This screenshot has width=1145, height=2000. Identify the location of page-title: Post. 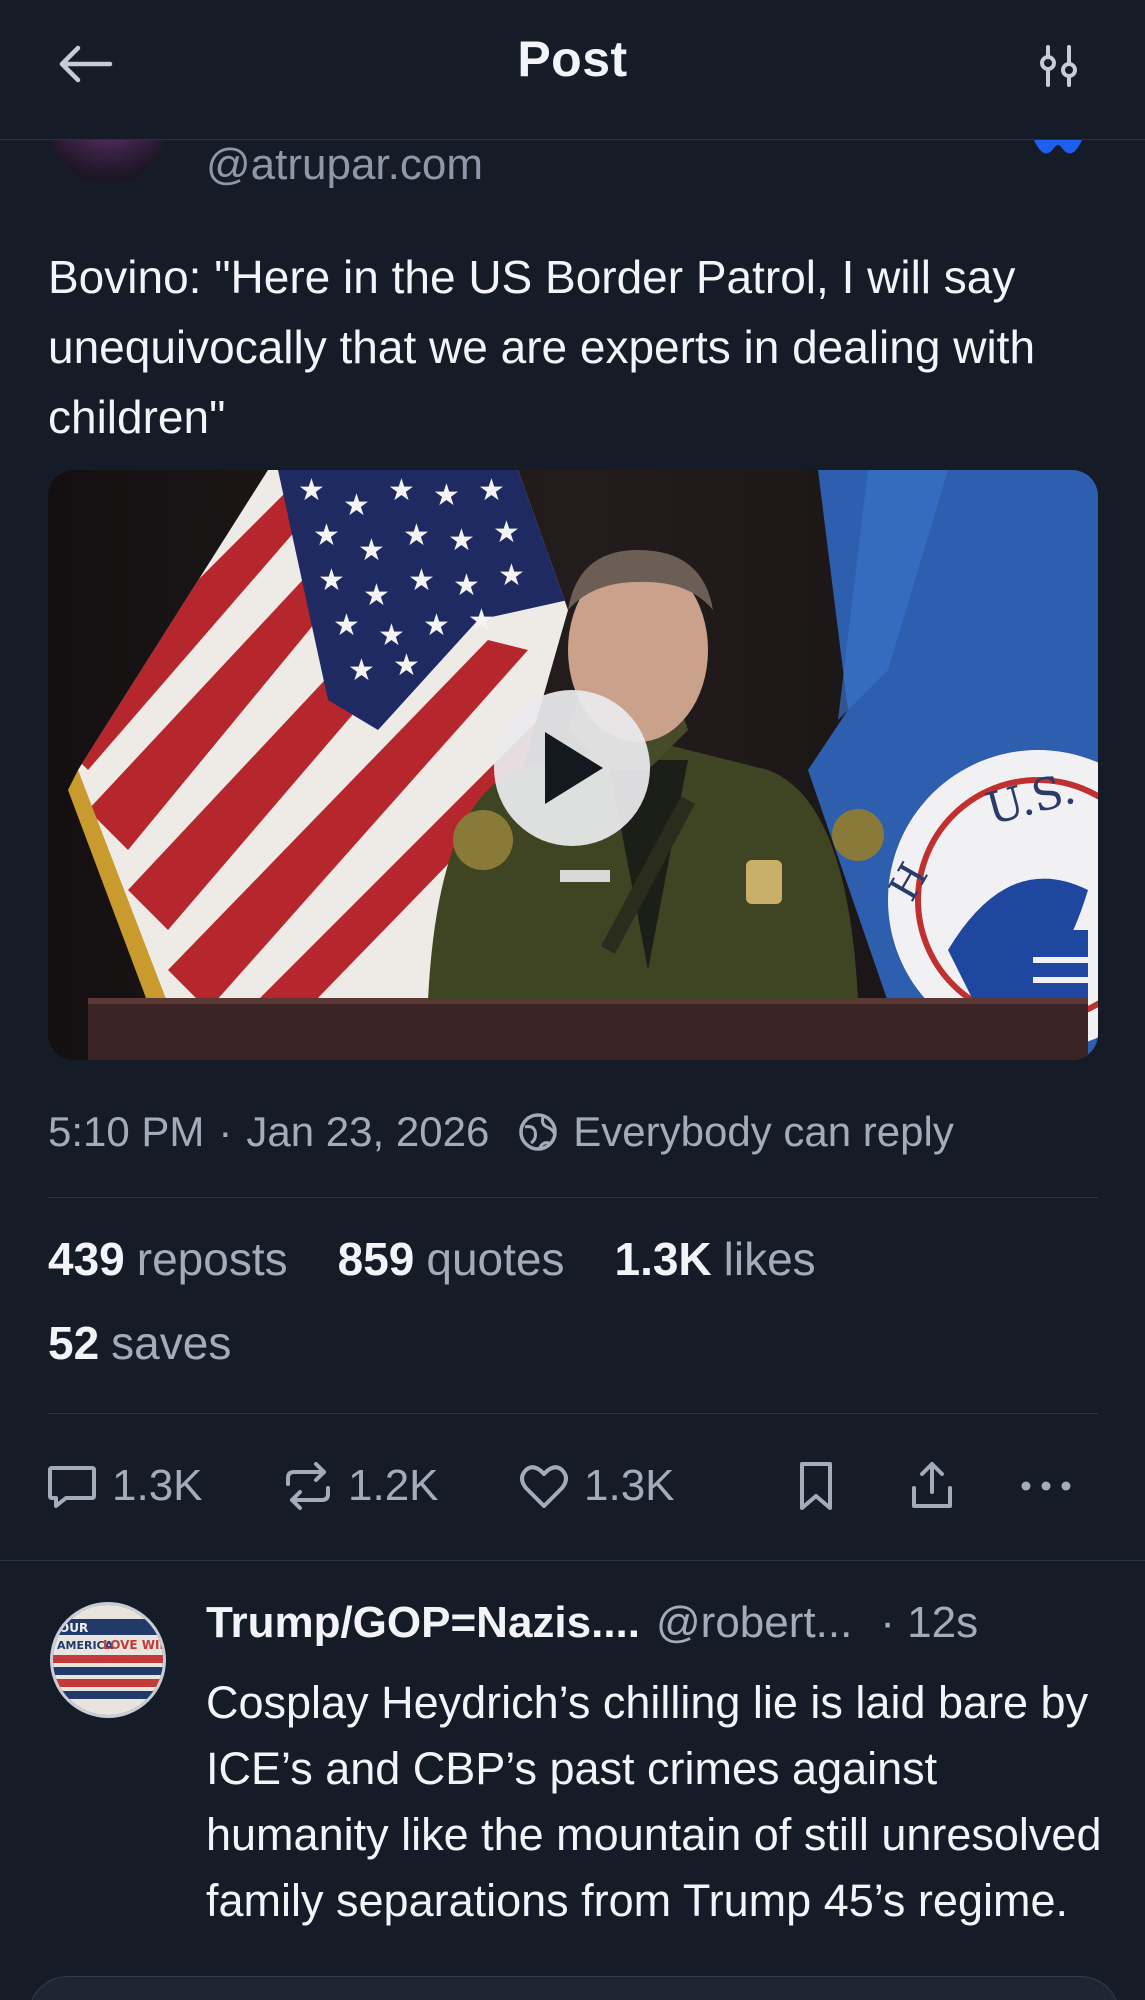
(572, 59).